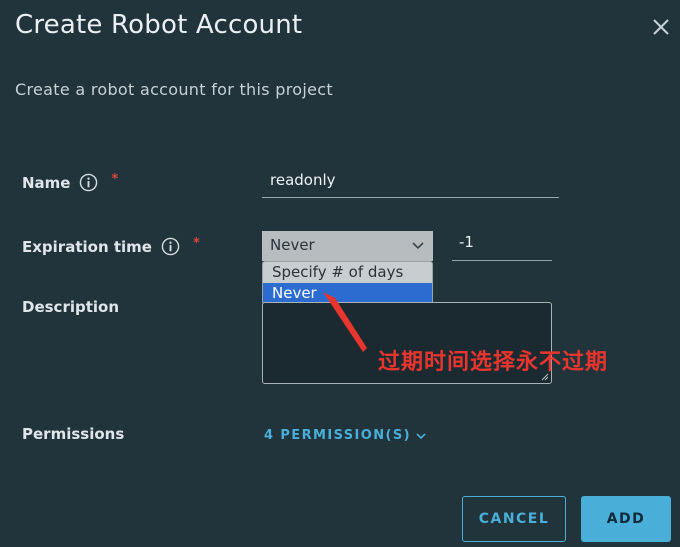 The height and width of the screenshot is (547, 680). Describe the element at coordinates (347, 246) in the screenshot. I see `expiration-select: Never` at that location.